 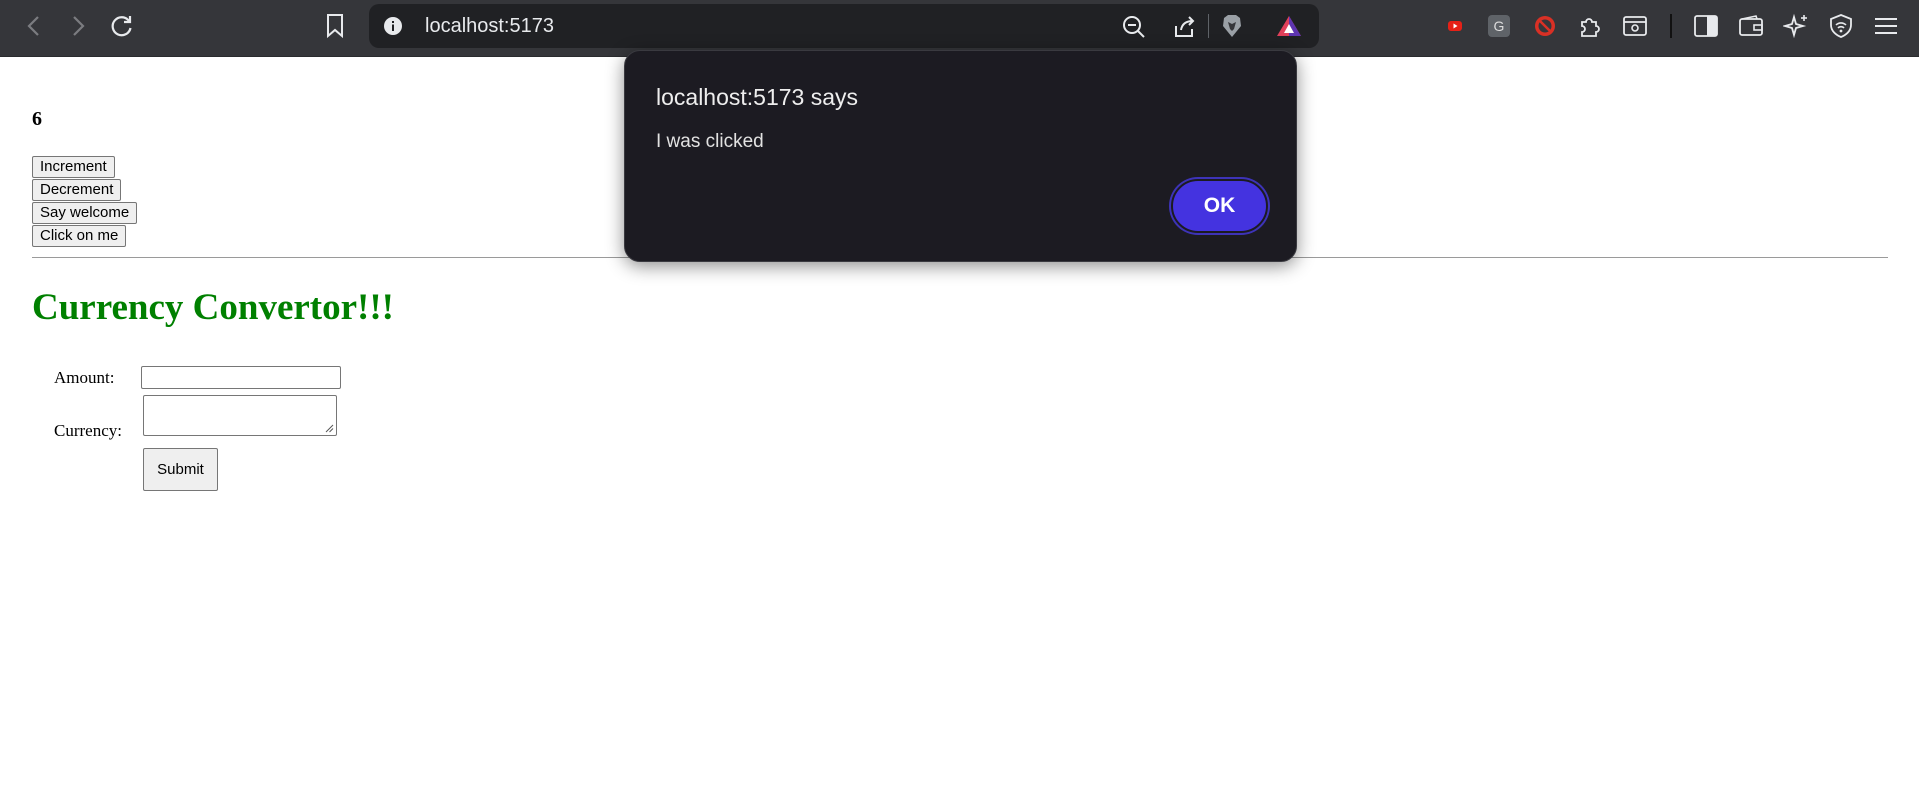 I want to click on submit-button: Submit, so click(x=180, y=469).